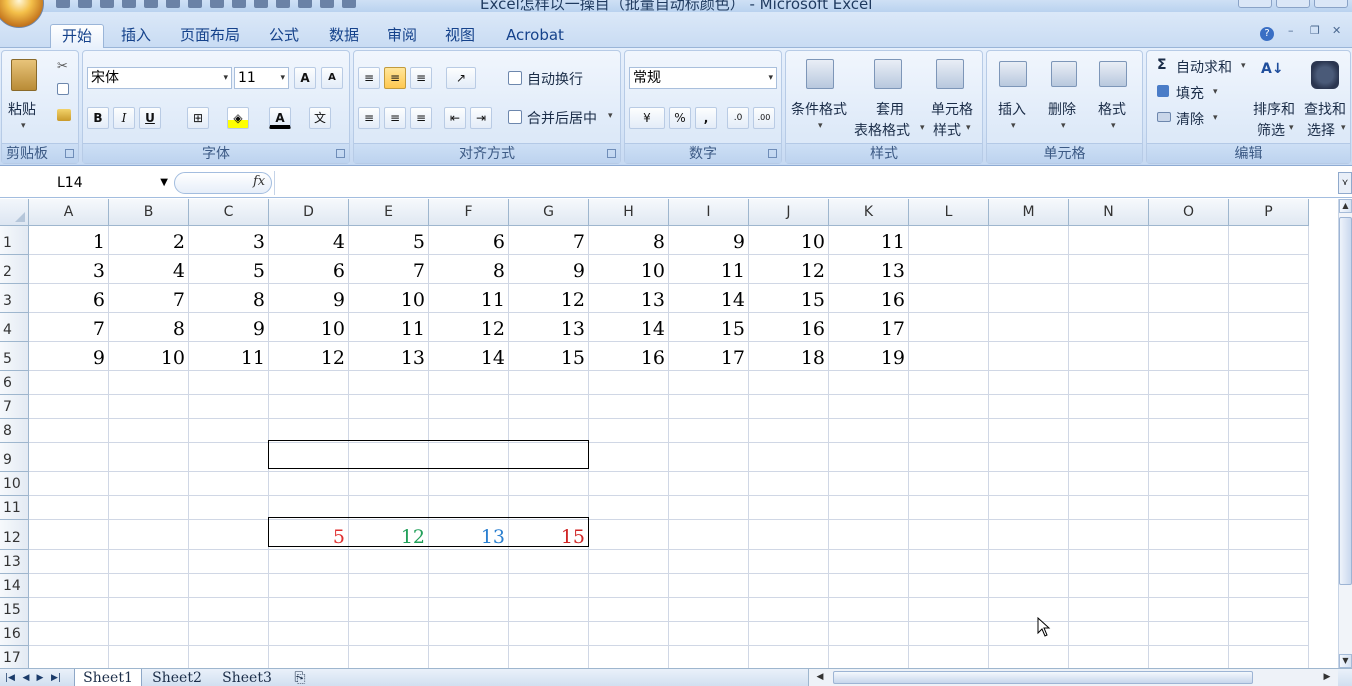  Describe the element at coordinates (177, 677) in the screenshot. I see `sheet-tab-2: Sheet2` at that location.